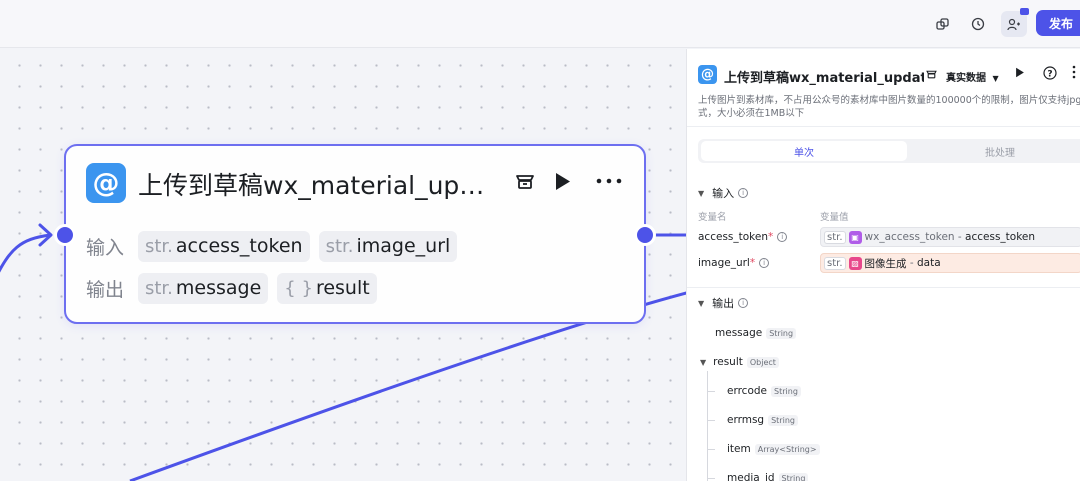 This screenshot has height=481, width=1080. Describe the element at coordinates (804, 151) in the screenshot. I see `tab-single: 单次` at that location.